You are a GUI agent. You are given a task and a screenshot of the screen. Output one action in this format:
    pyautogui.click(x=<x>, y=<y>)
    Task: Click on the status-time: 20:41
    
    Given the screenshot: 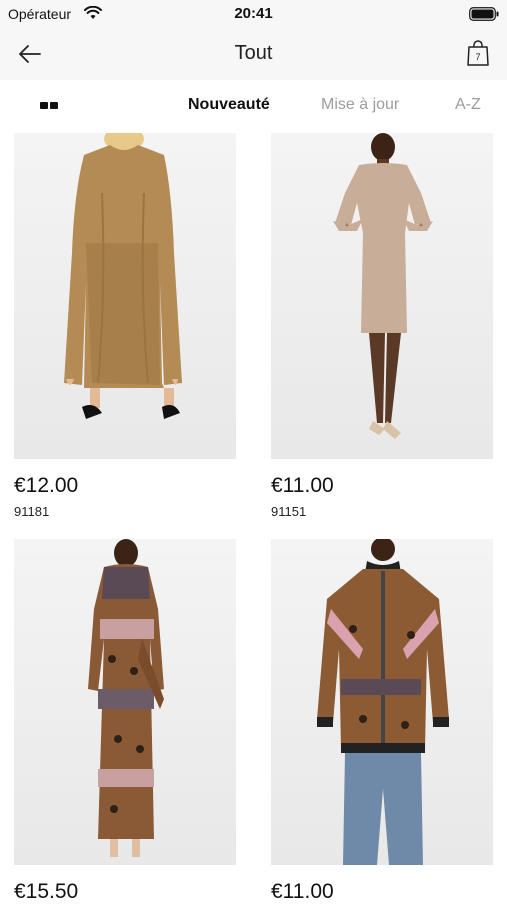 What is the action you would take?
    pyautogui.click(x=253, y=13)
    